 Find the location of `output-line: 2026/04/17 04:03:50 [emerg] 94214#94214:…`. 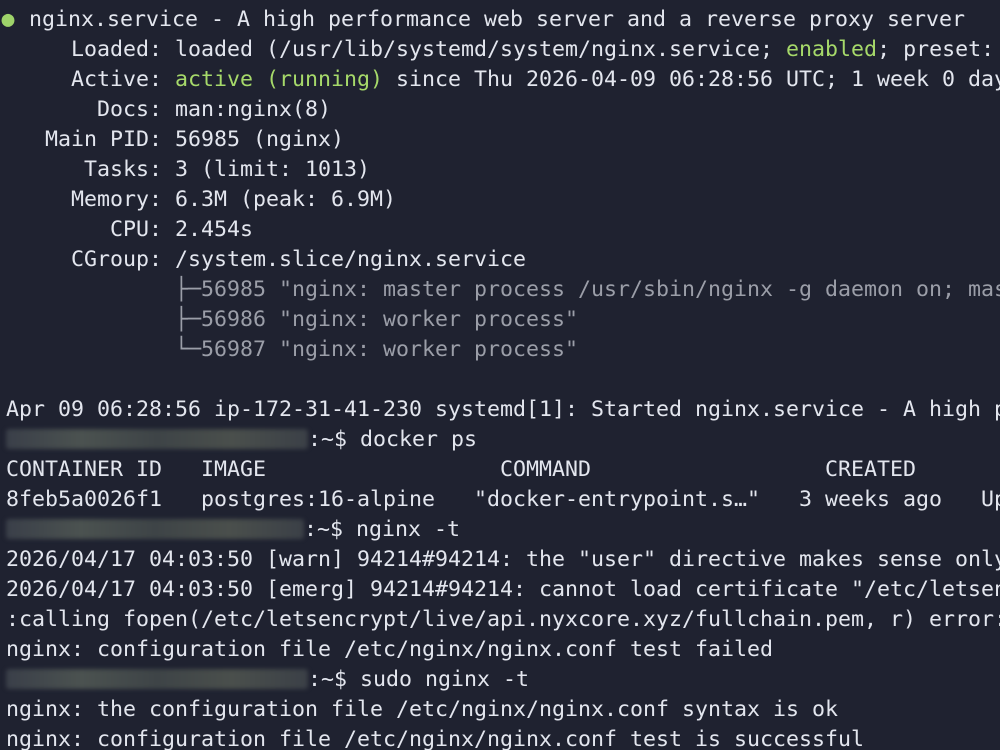

output-line: 2026/04/17 04:03:50 [emerg] 94214#94214:… is located at coordinates (503, 589).